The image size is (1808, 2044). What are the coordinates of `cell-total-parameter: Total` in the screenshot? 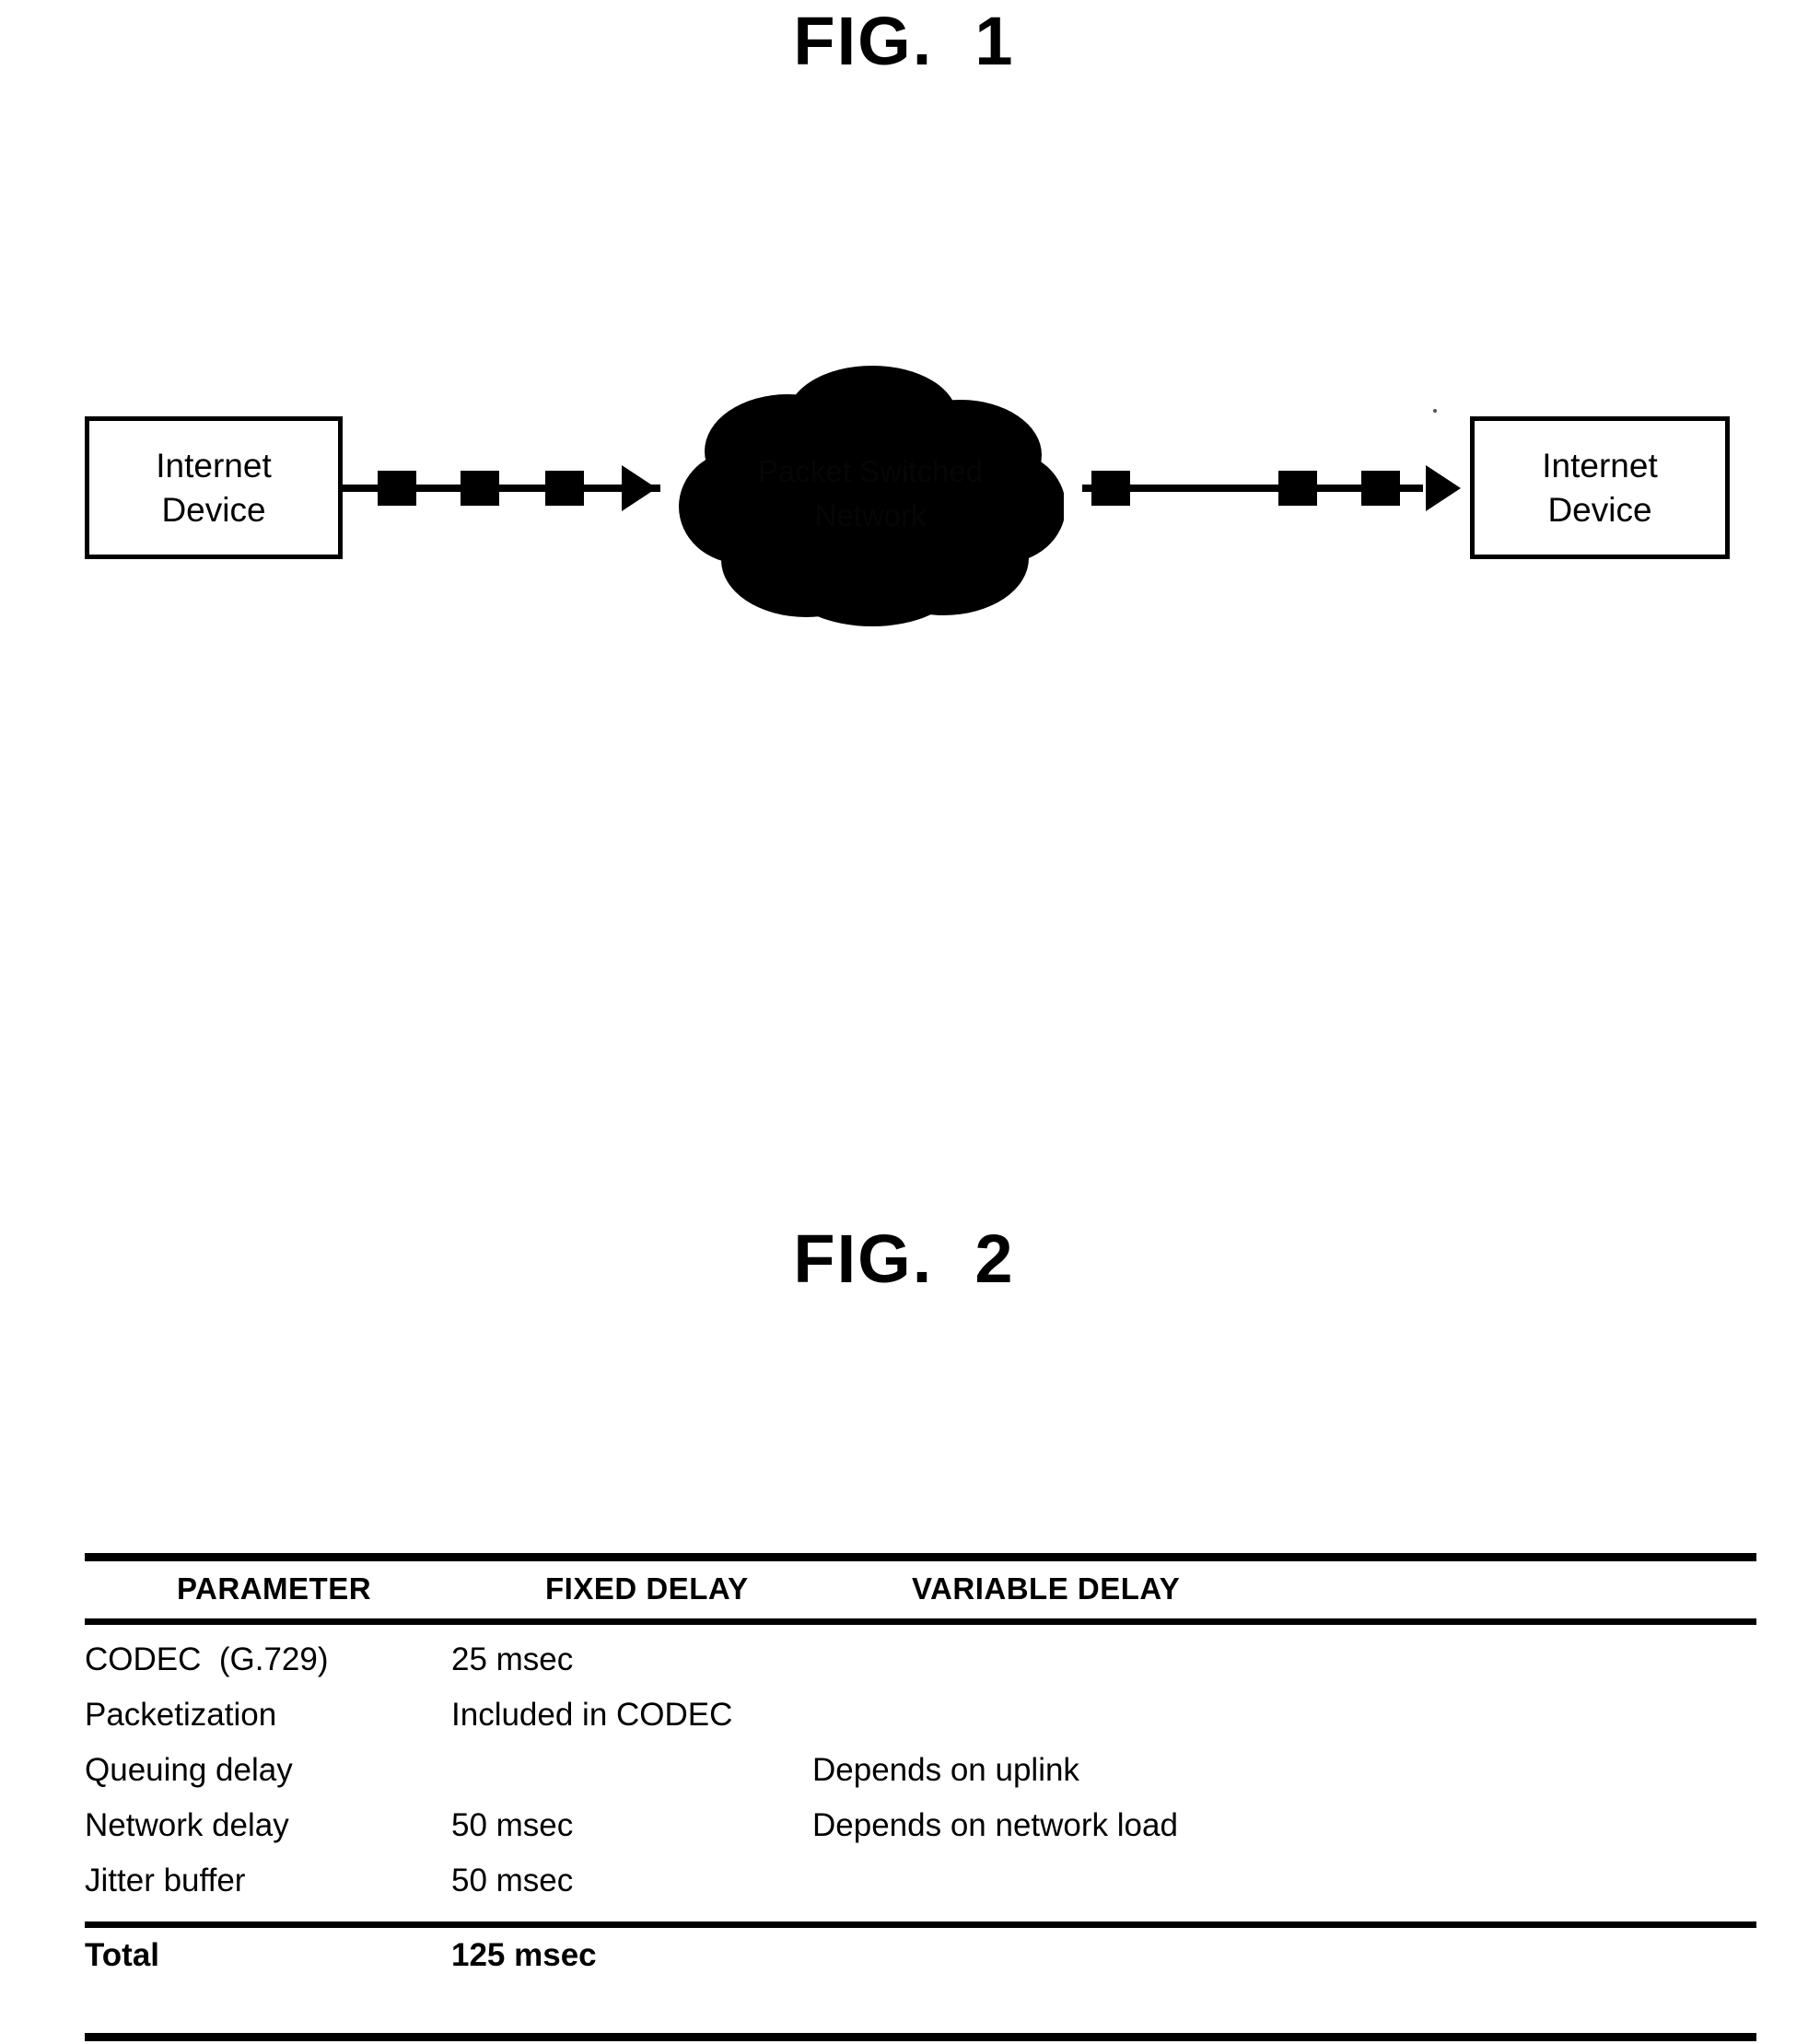 It's located at (123, 1955).